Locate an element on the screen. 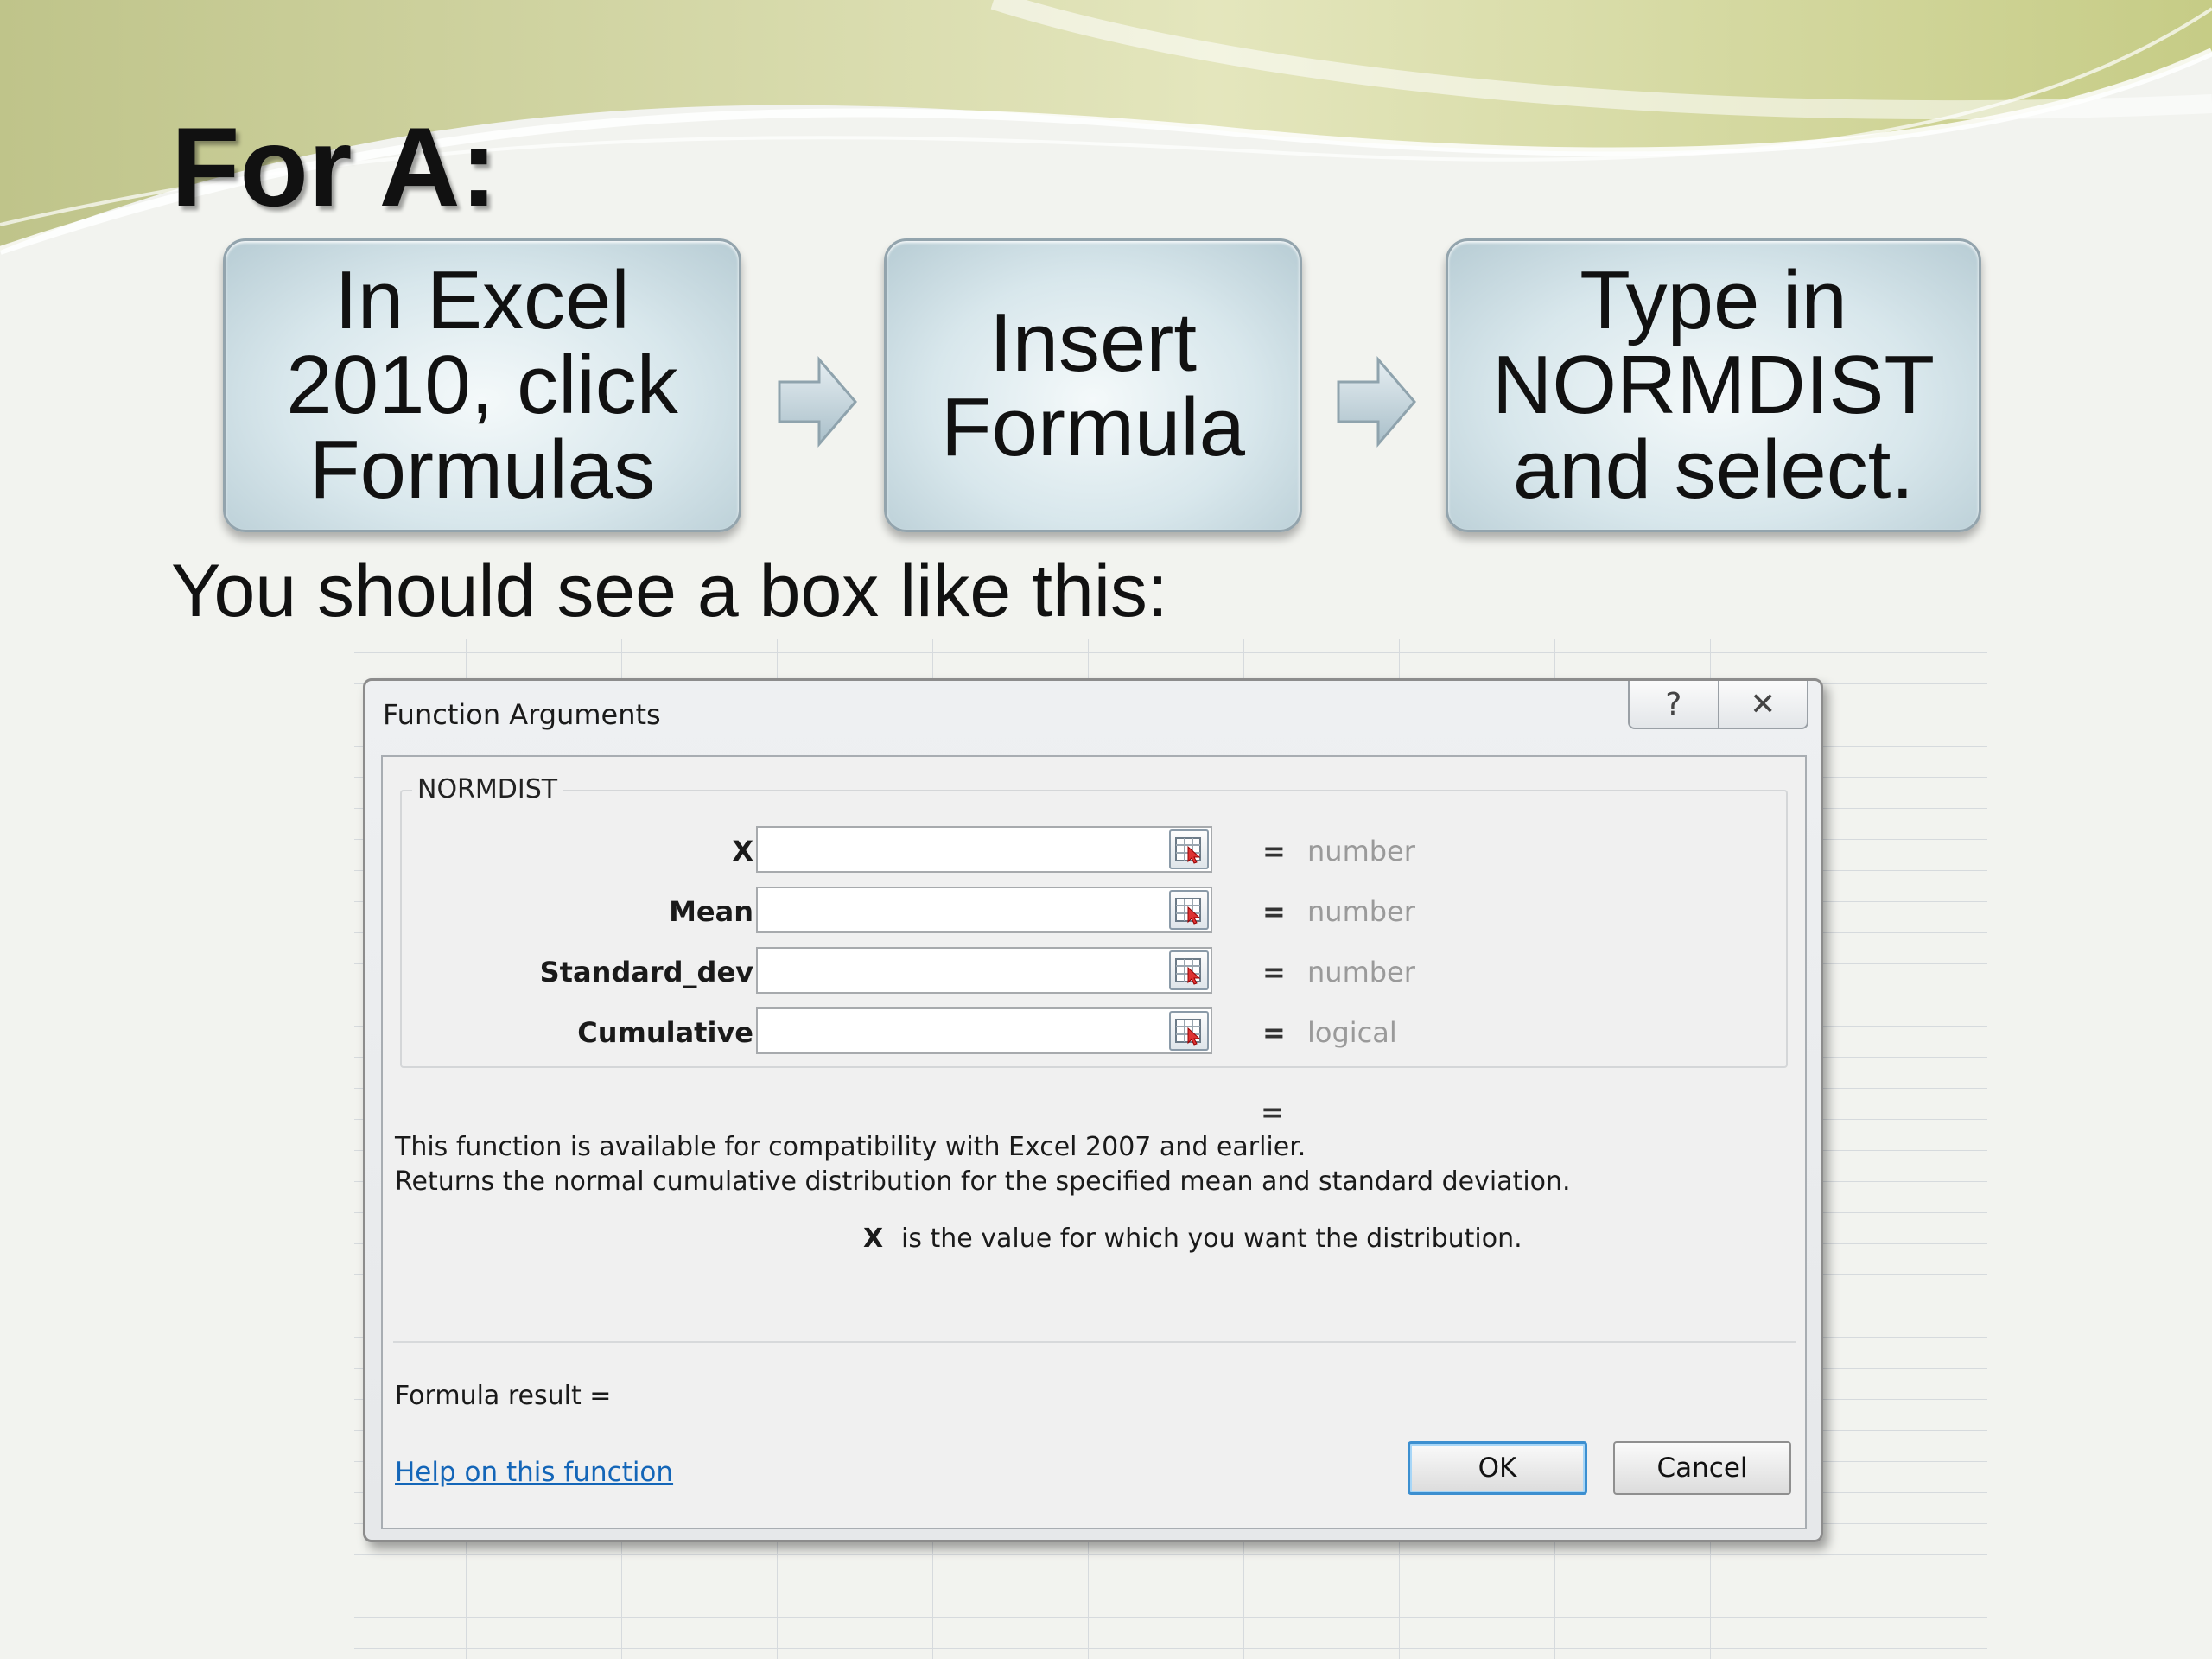 The image size is (2212, 1659). argument-type-hint: logical is located at coordinates (1352, 1032).